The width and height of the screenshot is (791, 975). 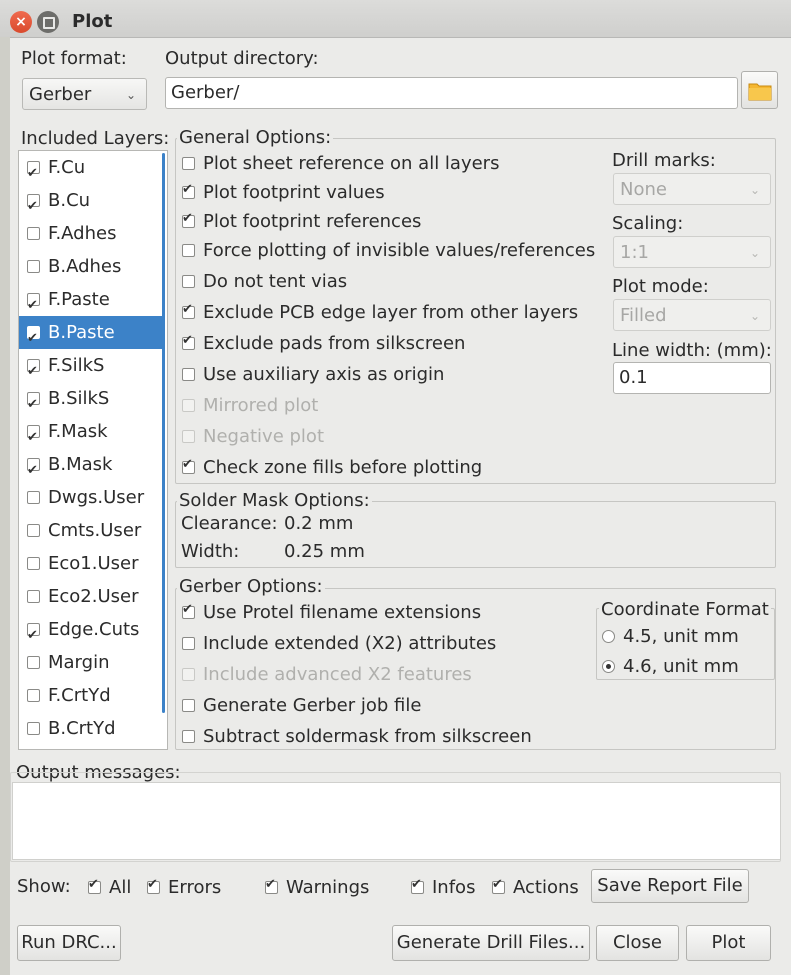 What do you see at coordinates (92, 170) in the screenshot?
I see `layer-item: F.Cu` at bounding box center [92, 170].